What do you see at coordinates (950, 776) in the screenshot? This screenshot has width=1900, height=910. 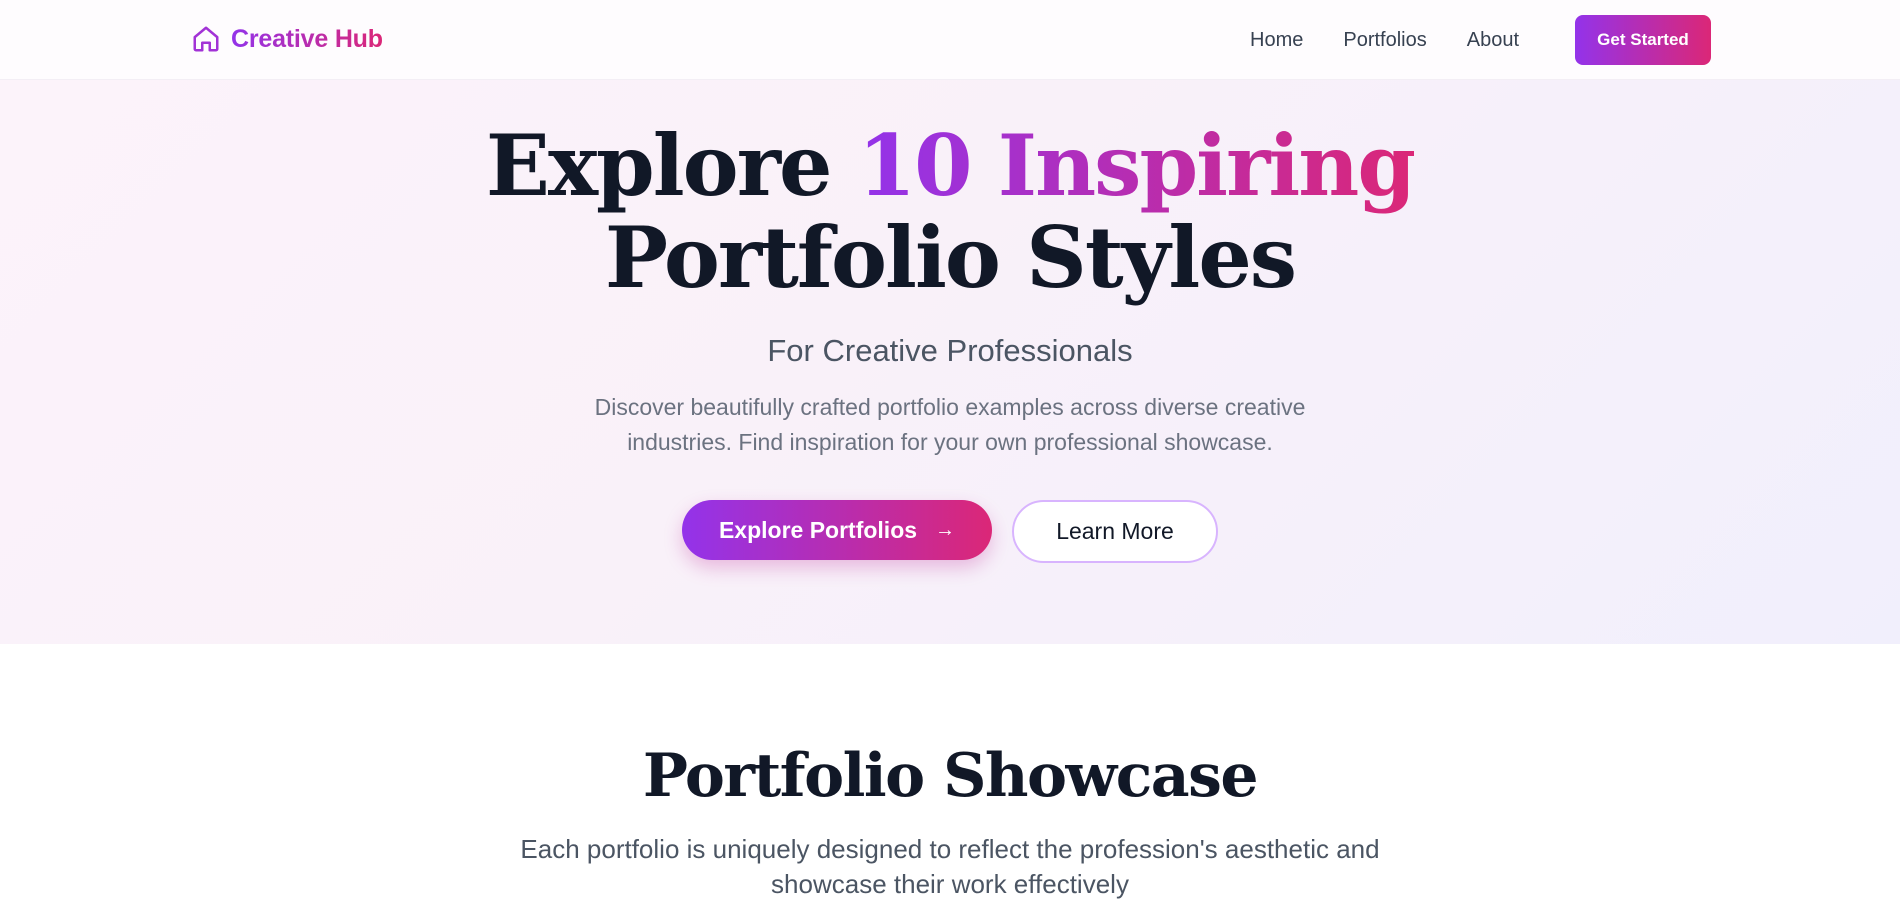 I see `showcase-title: Portfolio Showcase` at bounding box center [950, 776].